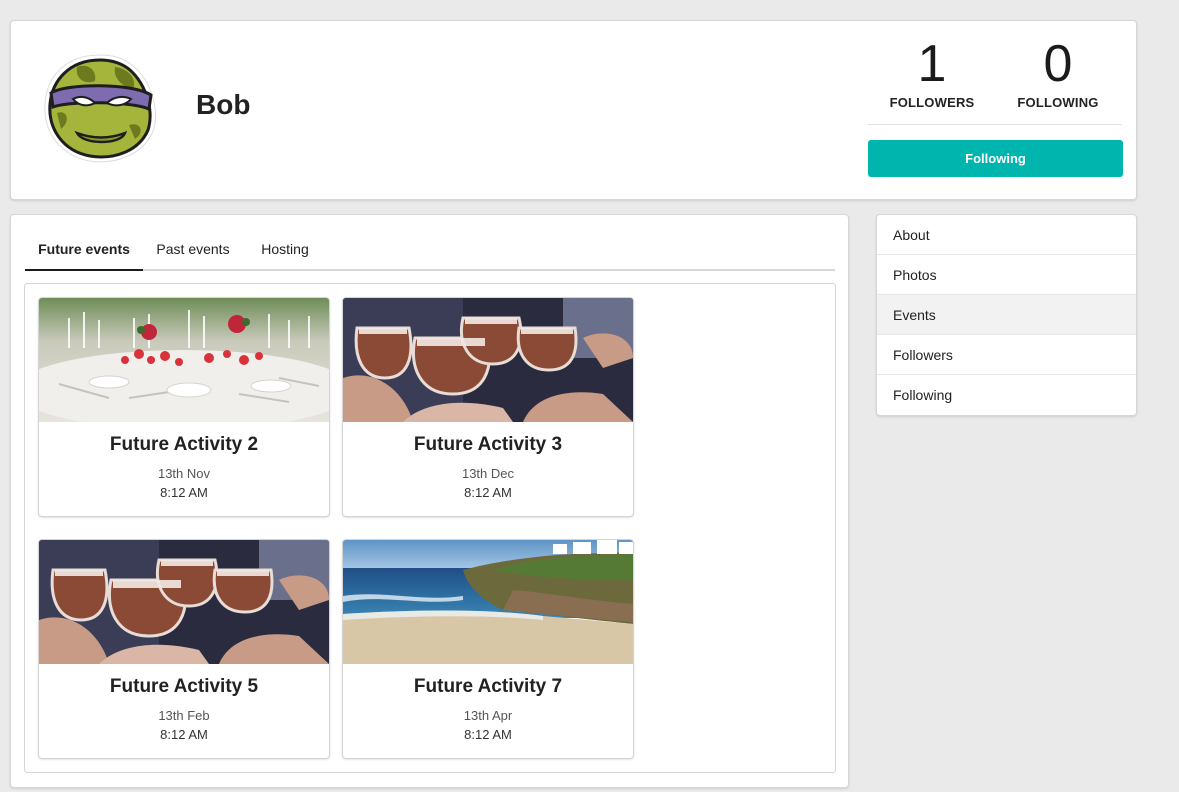  I want to click on event-card: Future Activity 7 13th Apr 8:12 AM, so click(488, 649).